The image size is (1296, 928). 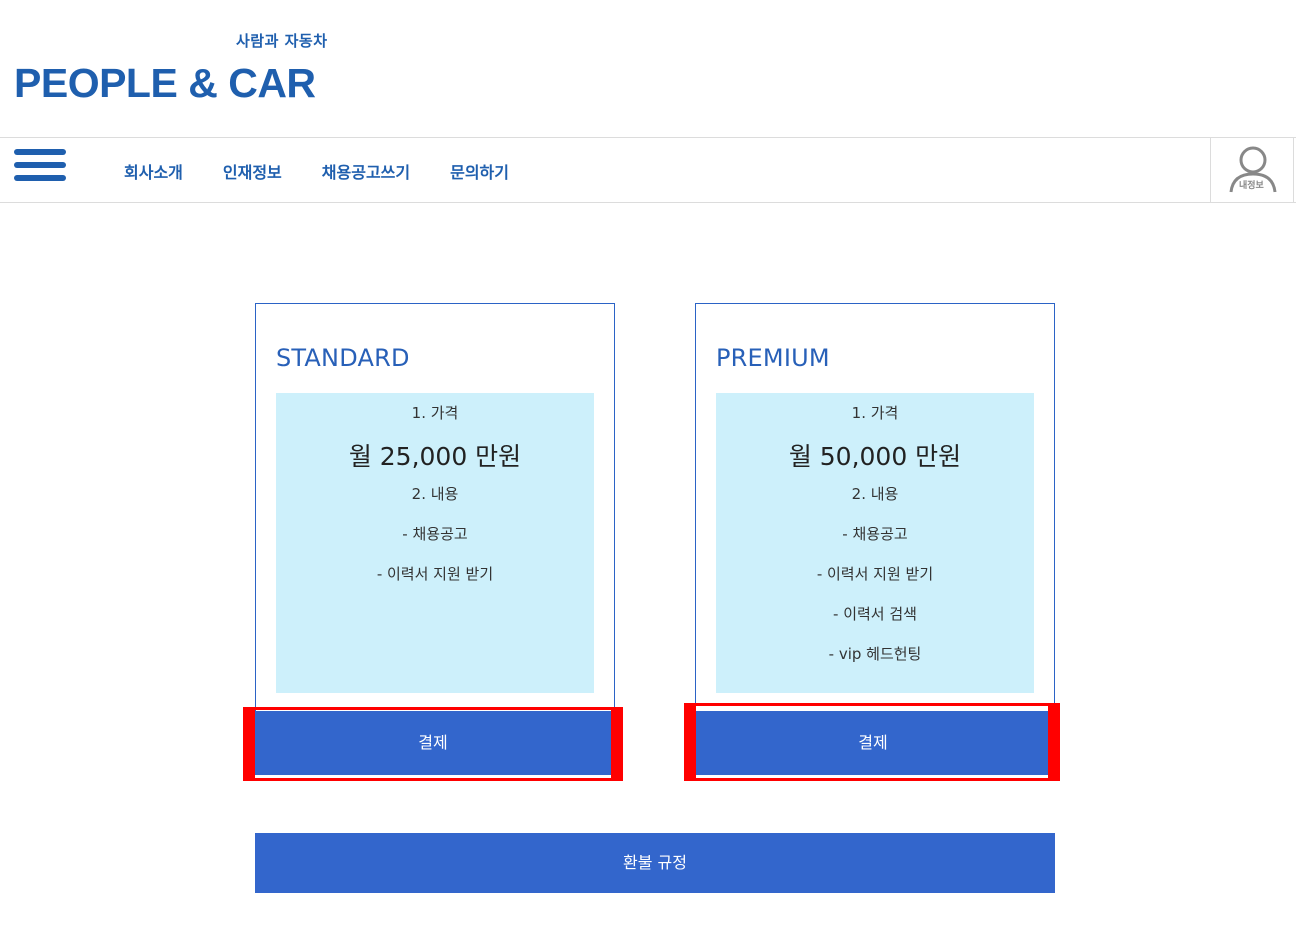 What do you see at coordinates (479, 171) in the screenshot?
I see `nav-item-inquiry: 문의하기` at bounding box center [479, 171].